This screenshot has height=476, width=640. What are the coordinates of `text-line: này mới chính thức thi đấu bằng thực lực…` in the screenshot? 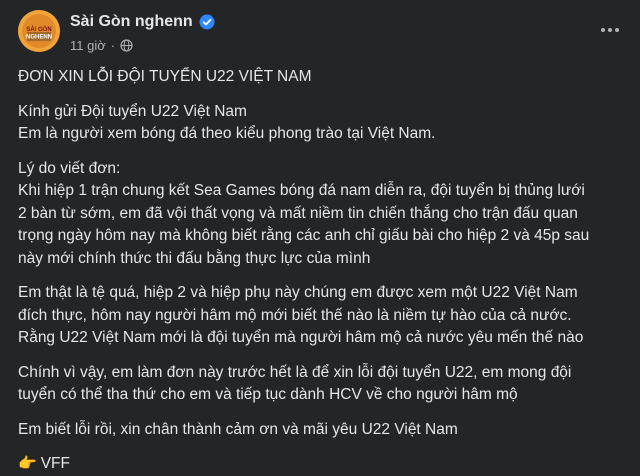 It's located at (194, 258).